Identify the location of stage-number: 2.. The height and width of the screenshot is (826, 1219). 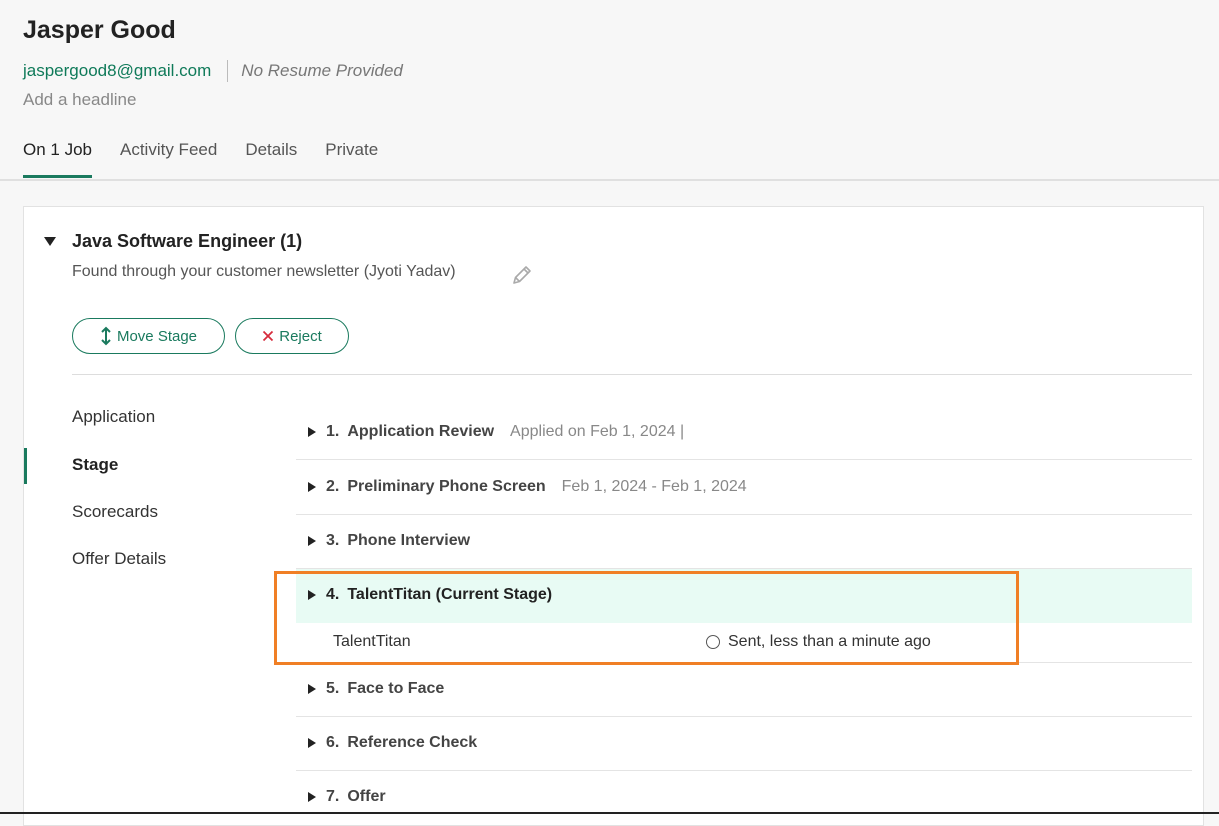
(333, 486).